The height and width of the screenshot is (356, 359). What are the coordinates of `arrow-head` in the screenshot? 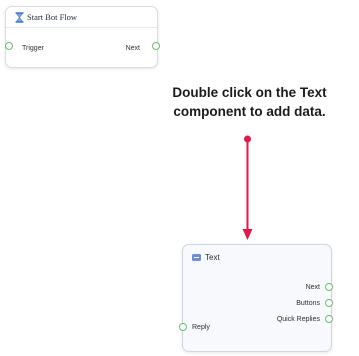 It's located at (247, 234).